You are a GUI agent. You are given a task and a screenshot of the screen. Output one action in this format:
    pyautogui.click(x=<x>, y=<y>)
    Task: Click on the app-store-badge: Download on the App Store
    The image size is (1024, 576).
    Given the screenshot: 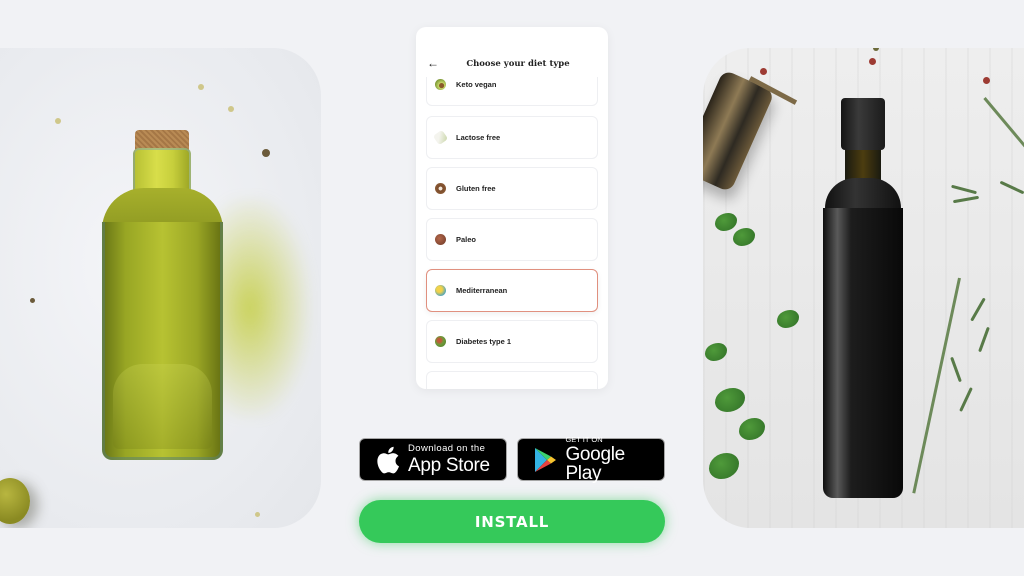 What is the action you would take?
    pyautogui.click(x=433, y=459)
    